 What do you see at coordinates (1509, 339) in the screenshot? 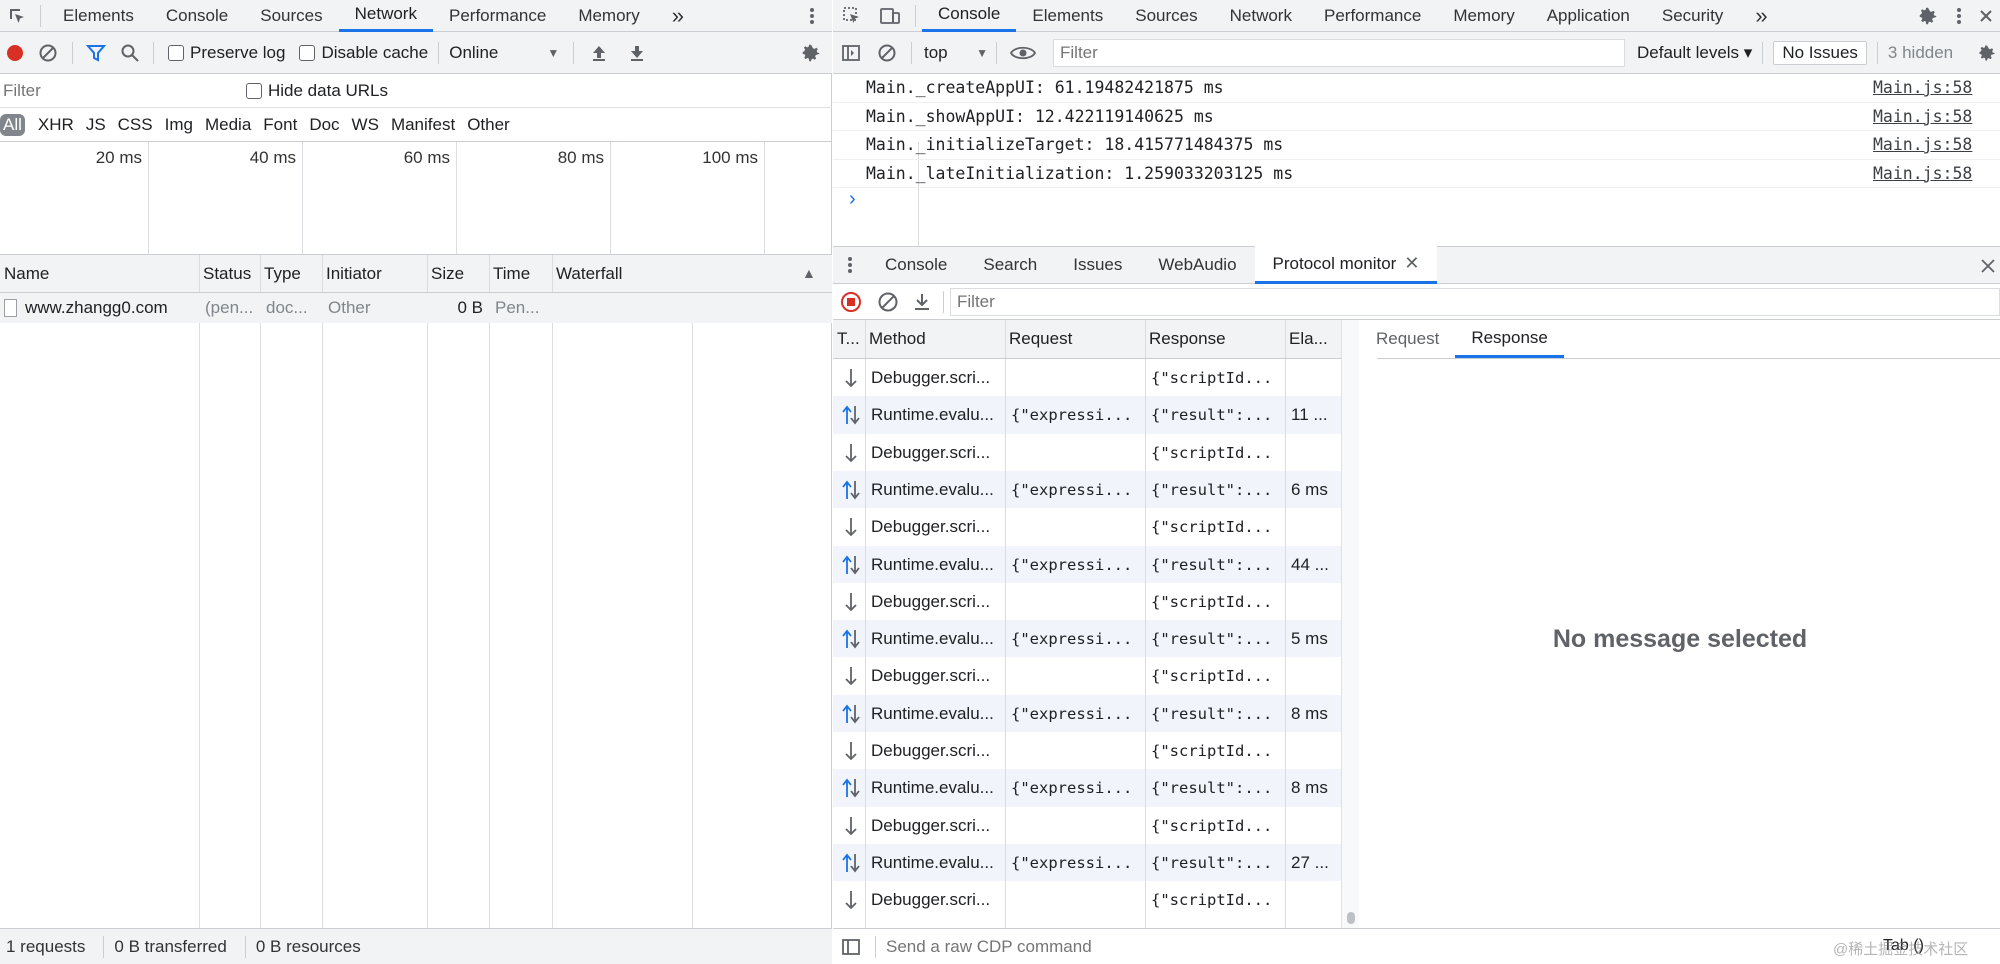
I see `detail-tab-response: Response` at bounding box center [1509, 339].